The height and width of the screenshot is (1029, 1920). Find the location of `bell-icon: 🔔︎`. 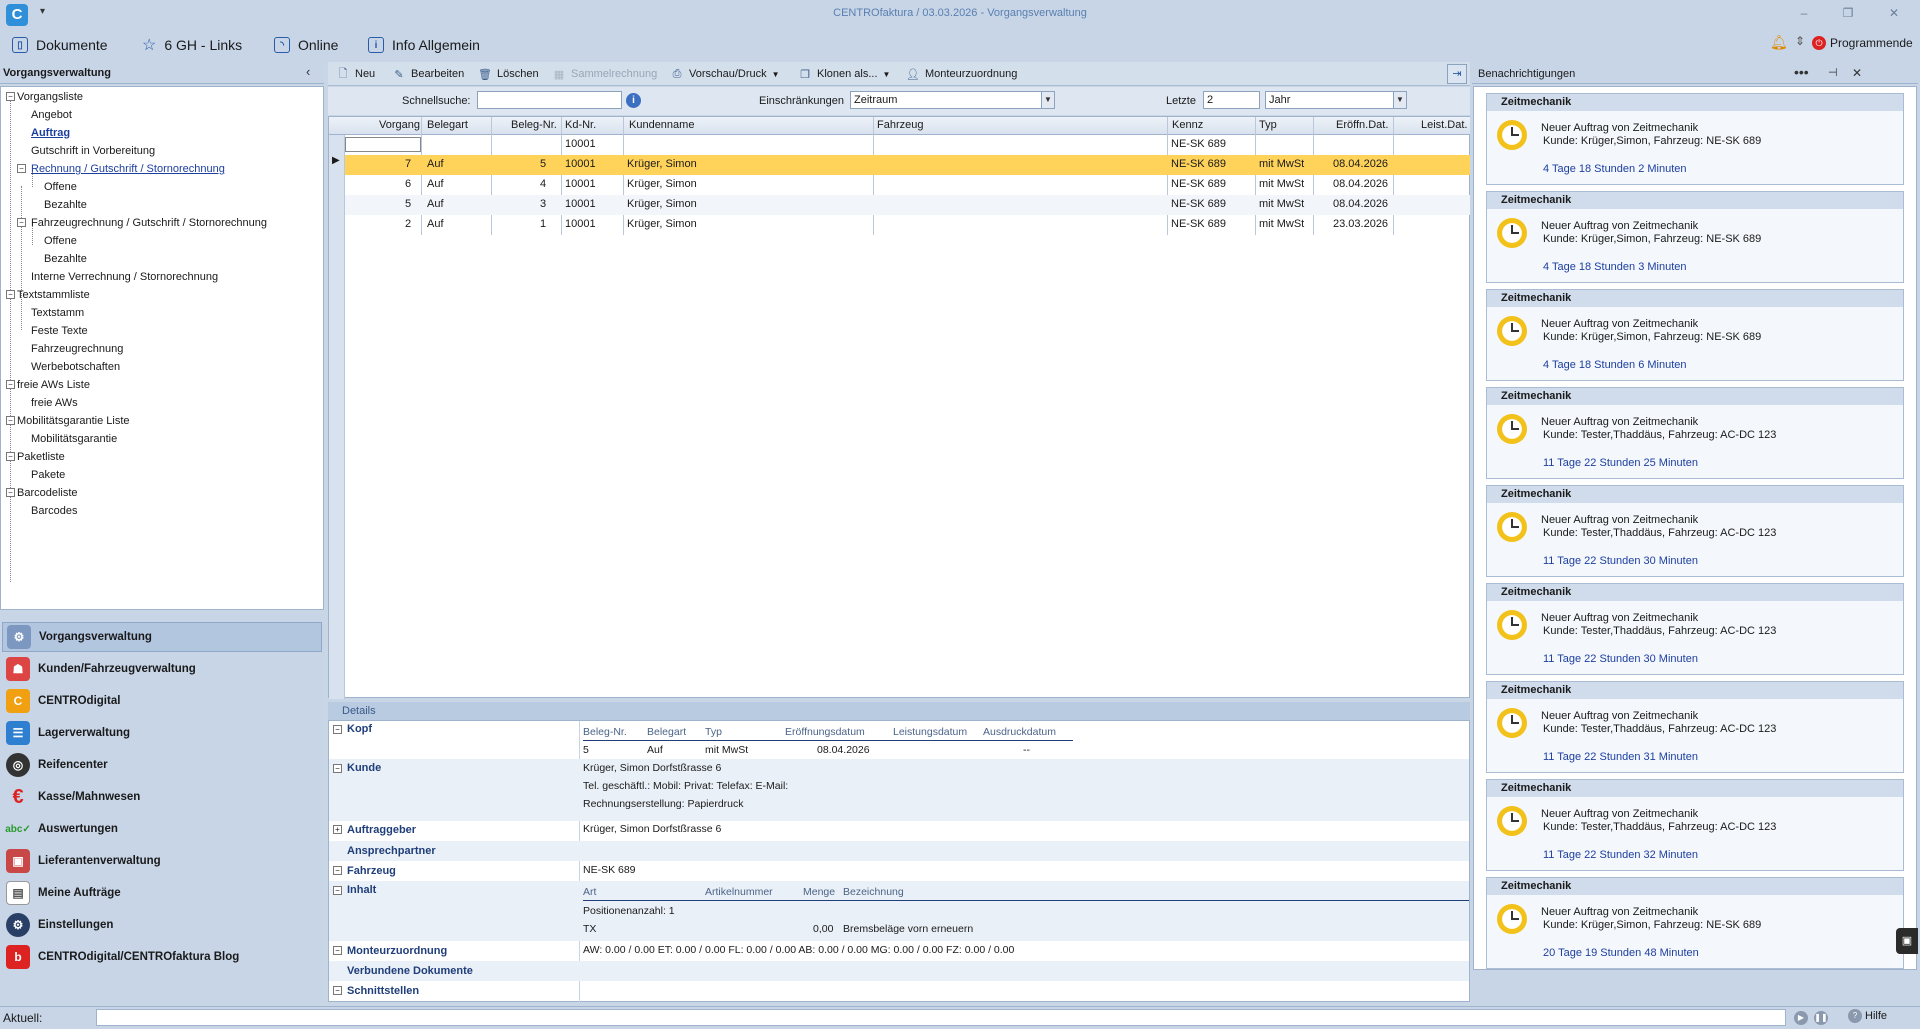

bell-icon: 🔔︎ is located at coordinates (1779, 42).